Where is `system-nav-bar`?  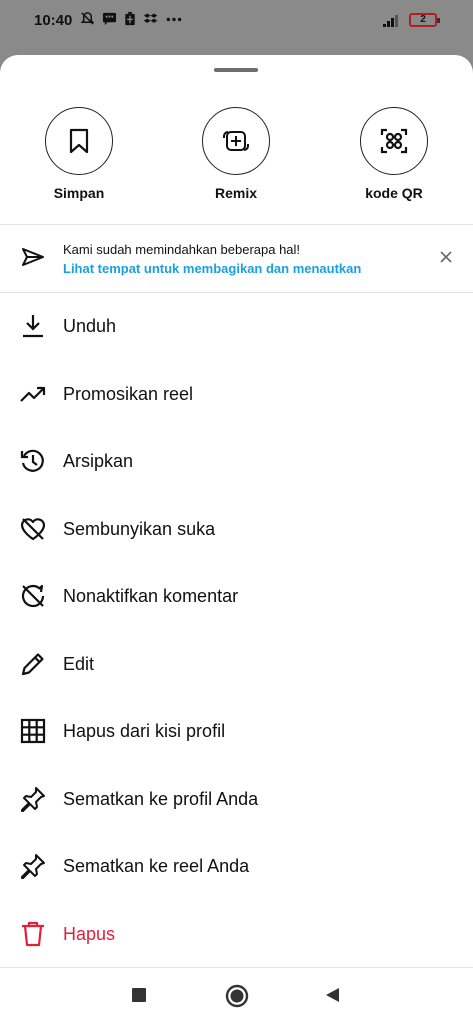 system-nav-bar is located at coordinates (236, 995).